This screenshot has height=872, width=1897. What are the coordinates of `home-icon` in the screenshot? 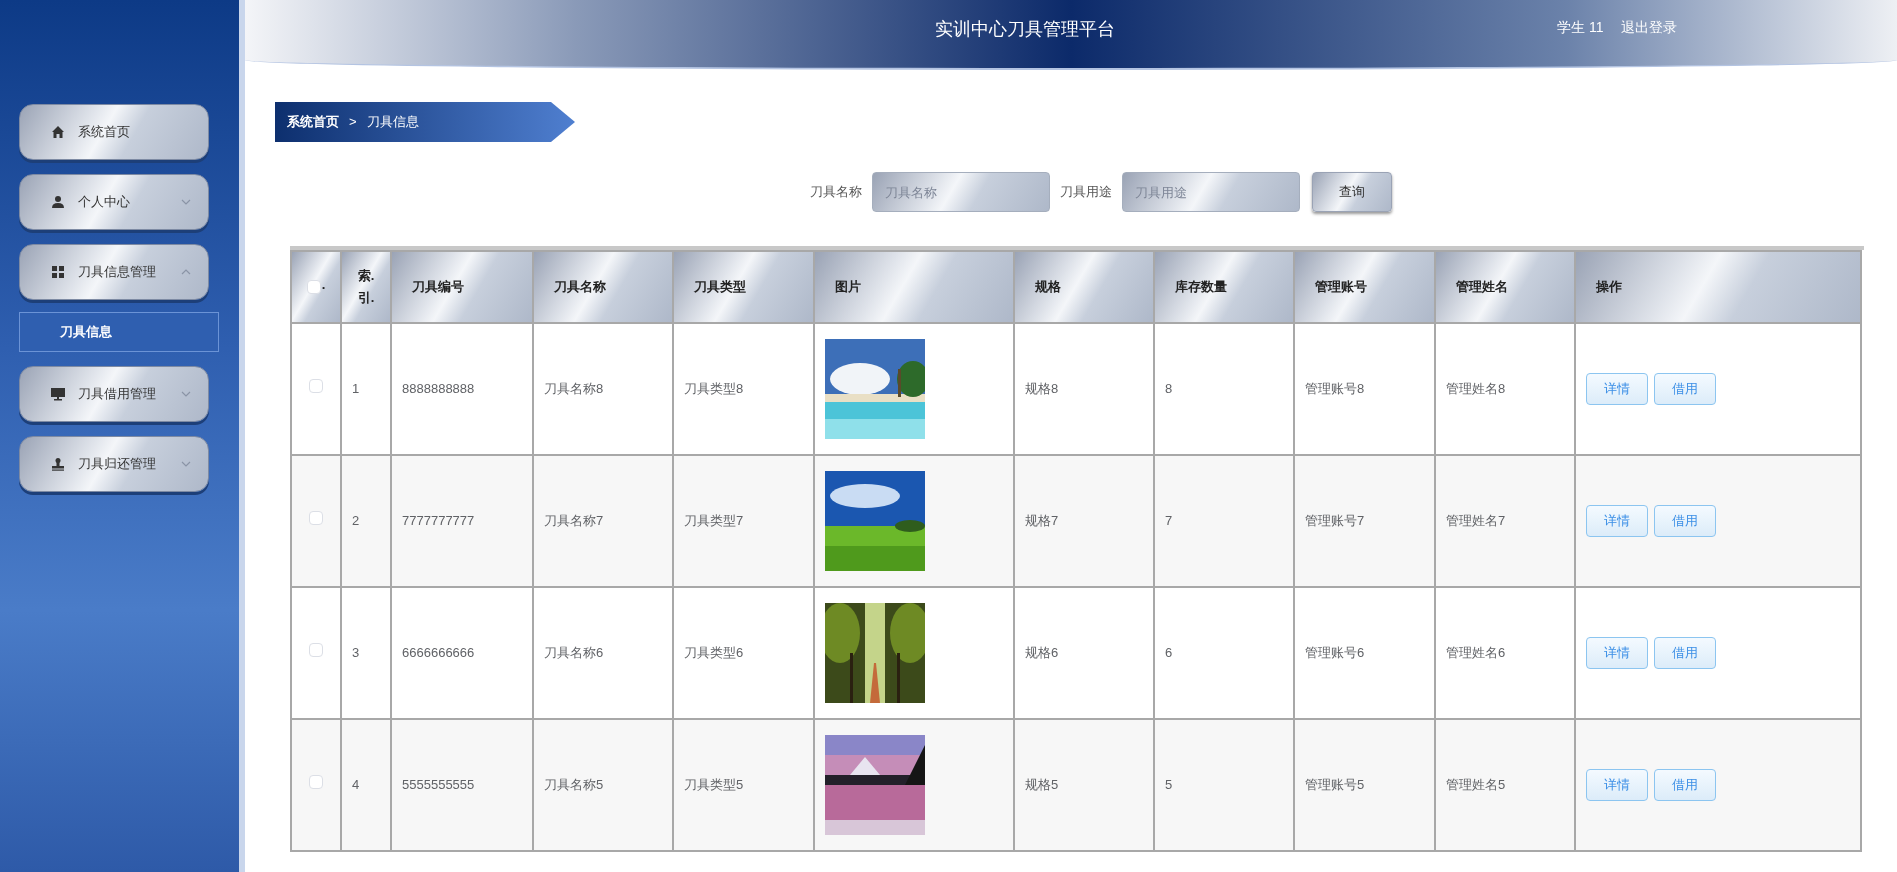 It's located at (58, 132).